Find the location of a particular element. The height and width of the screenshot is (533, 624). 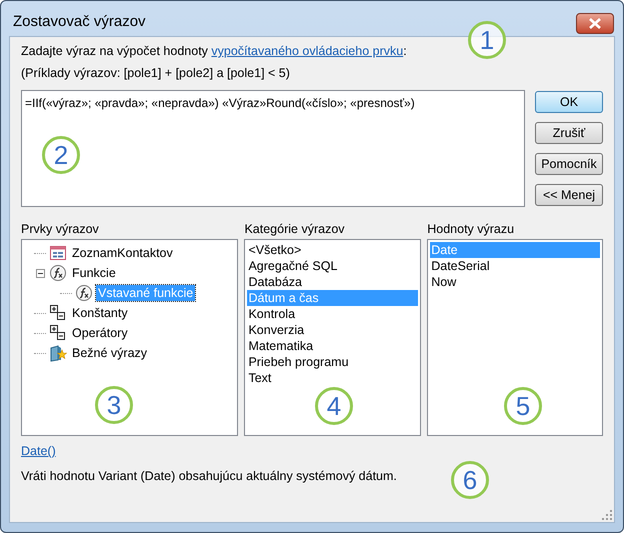

tree-item: ZoznamKontaktov is located at coordinates (122, 253).